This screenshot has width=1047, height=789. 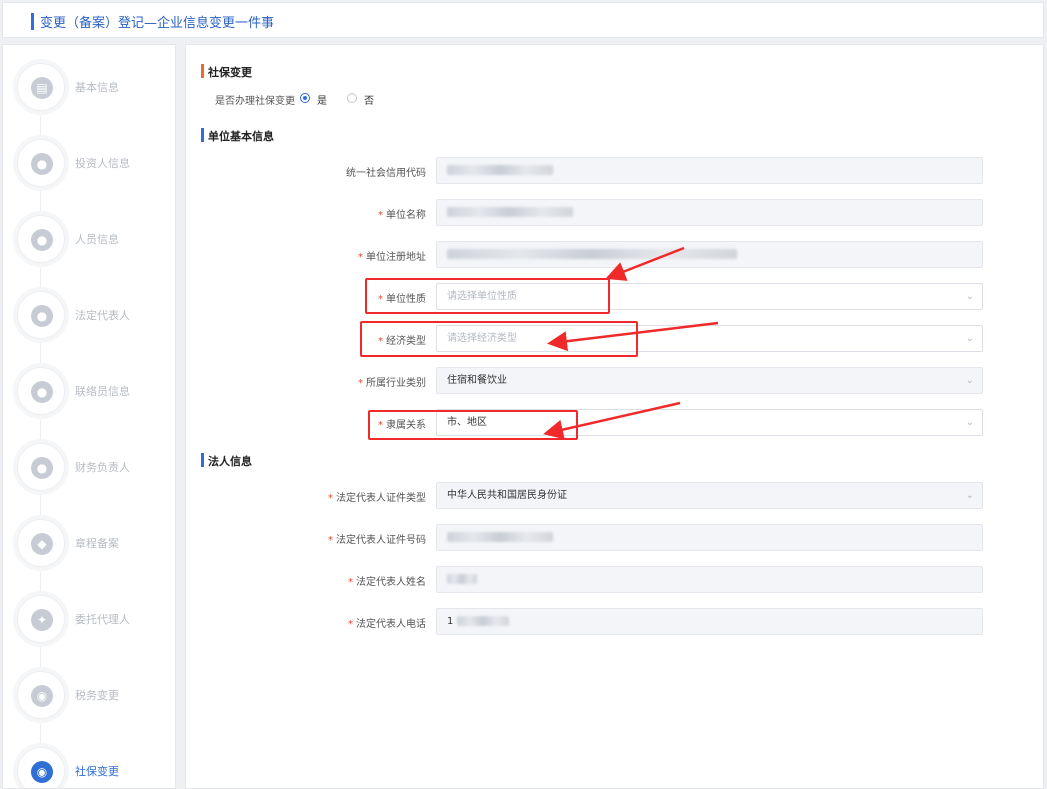 I want to click on contact-person-icon: ●, so click(x=42, y=392).